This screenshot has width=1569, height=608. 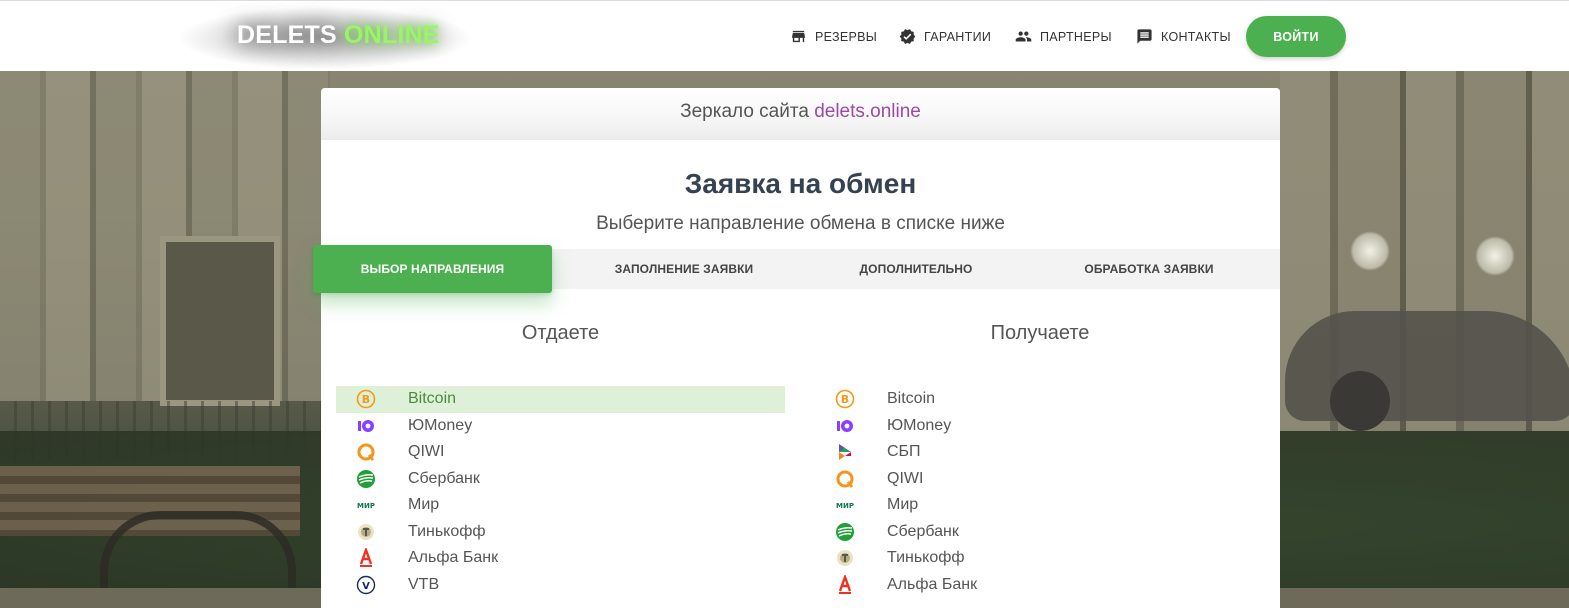 What do you see at coordinates (560, 585) in the screenshot?
I see `list-item: V VTB` at bounding box center [560, 585].